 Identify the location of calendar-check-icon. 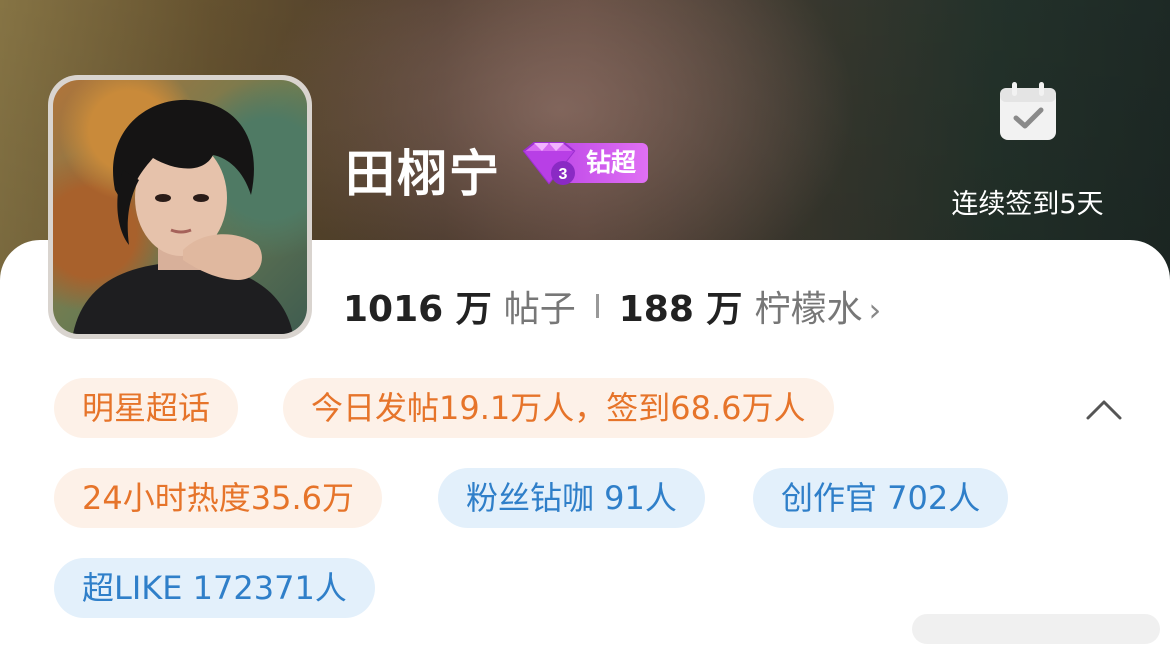
(1027, 111).